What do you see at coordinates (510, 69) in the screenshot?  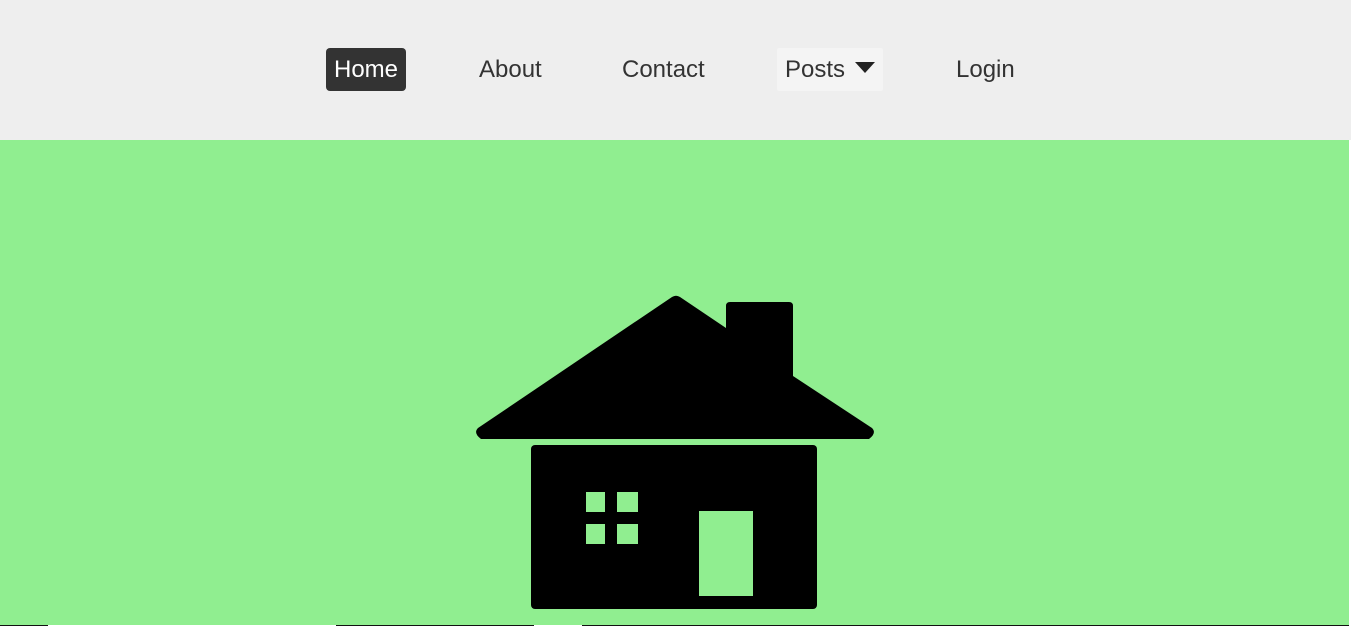 I see `nav-about-link: About` at bounding box center [510, 69].